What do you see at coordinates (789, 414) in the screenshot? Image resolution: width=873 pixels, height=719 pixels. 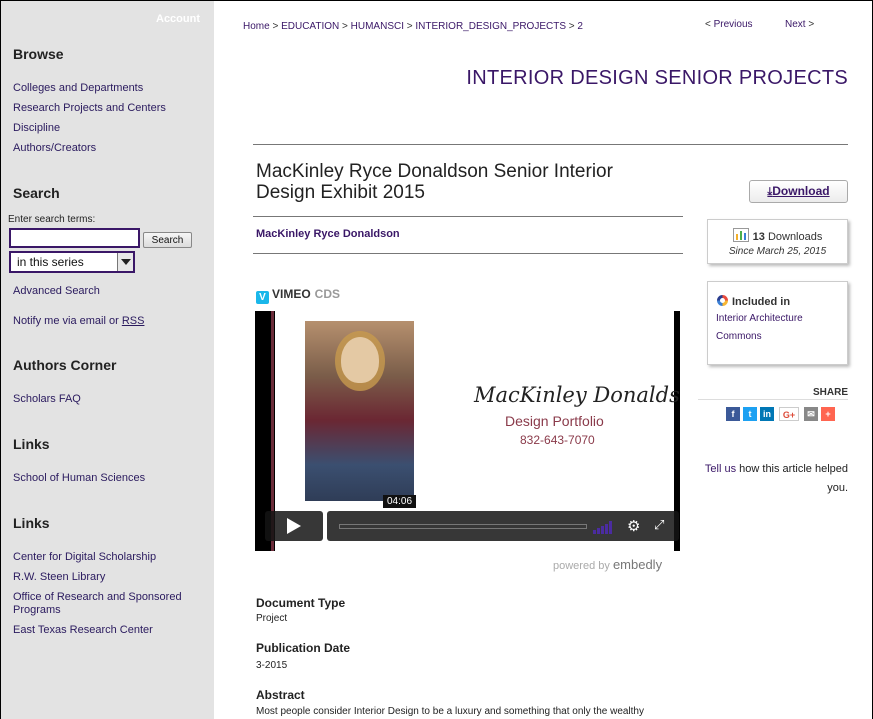 I see `google-plus-icon: G+` at bounding box center [789, 414].